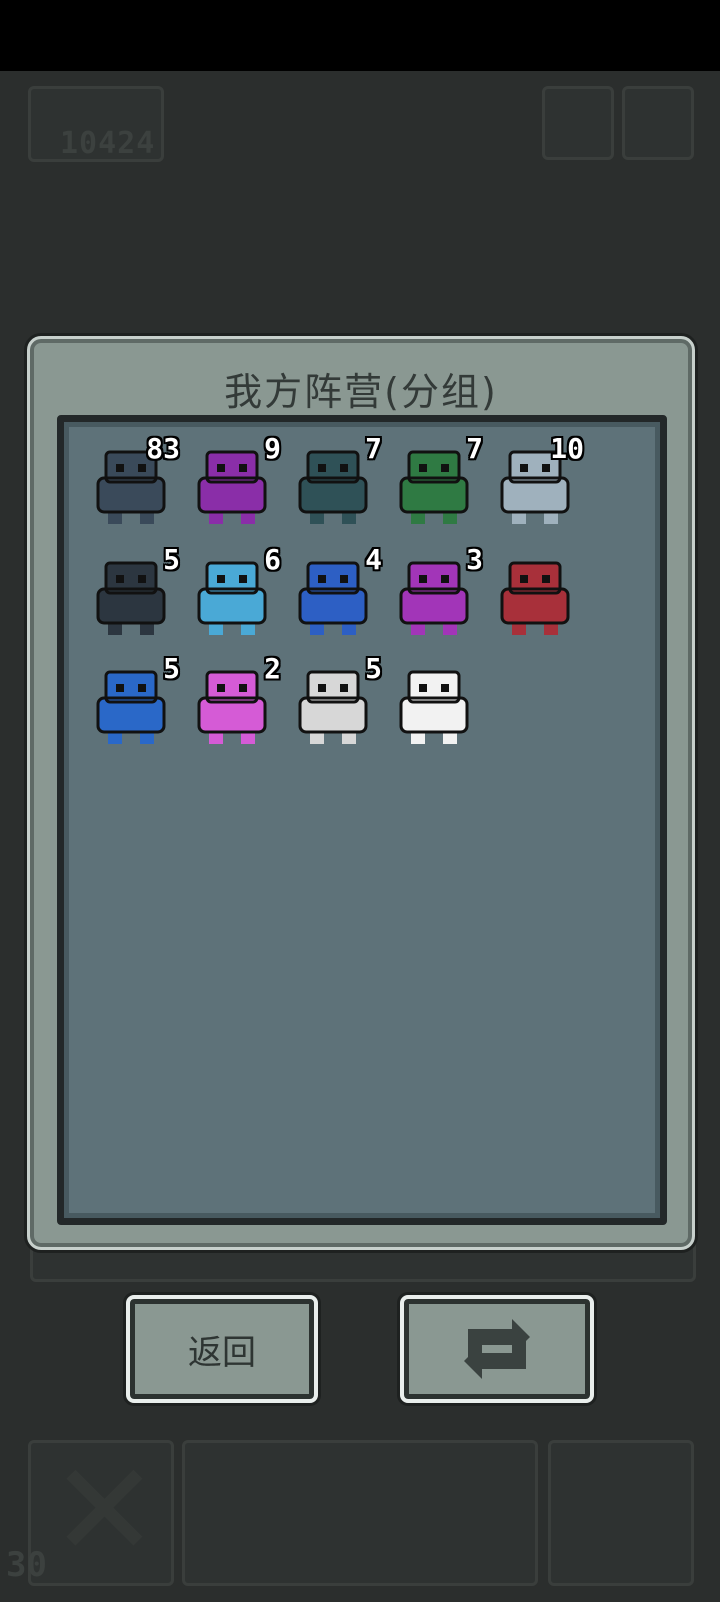 This screenshot has height=1602, width=720. What do you see at coordinates (434, 598) in the screenshot?
I see `purple-demon-icon` at bounding box center [434, 598].